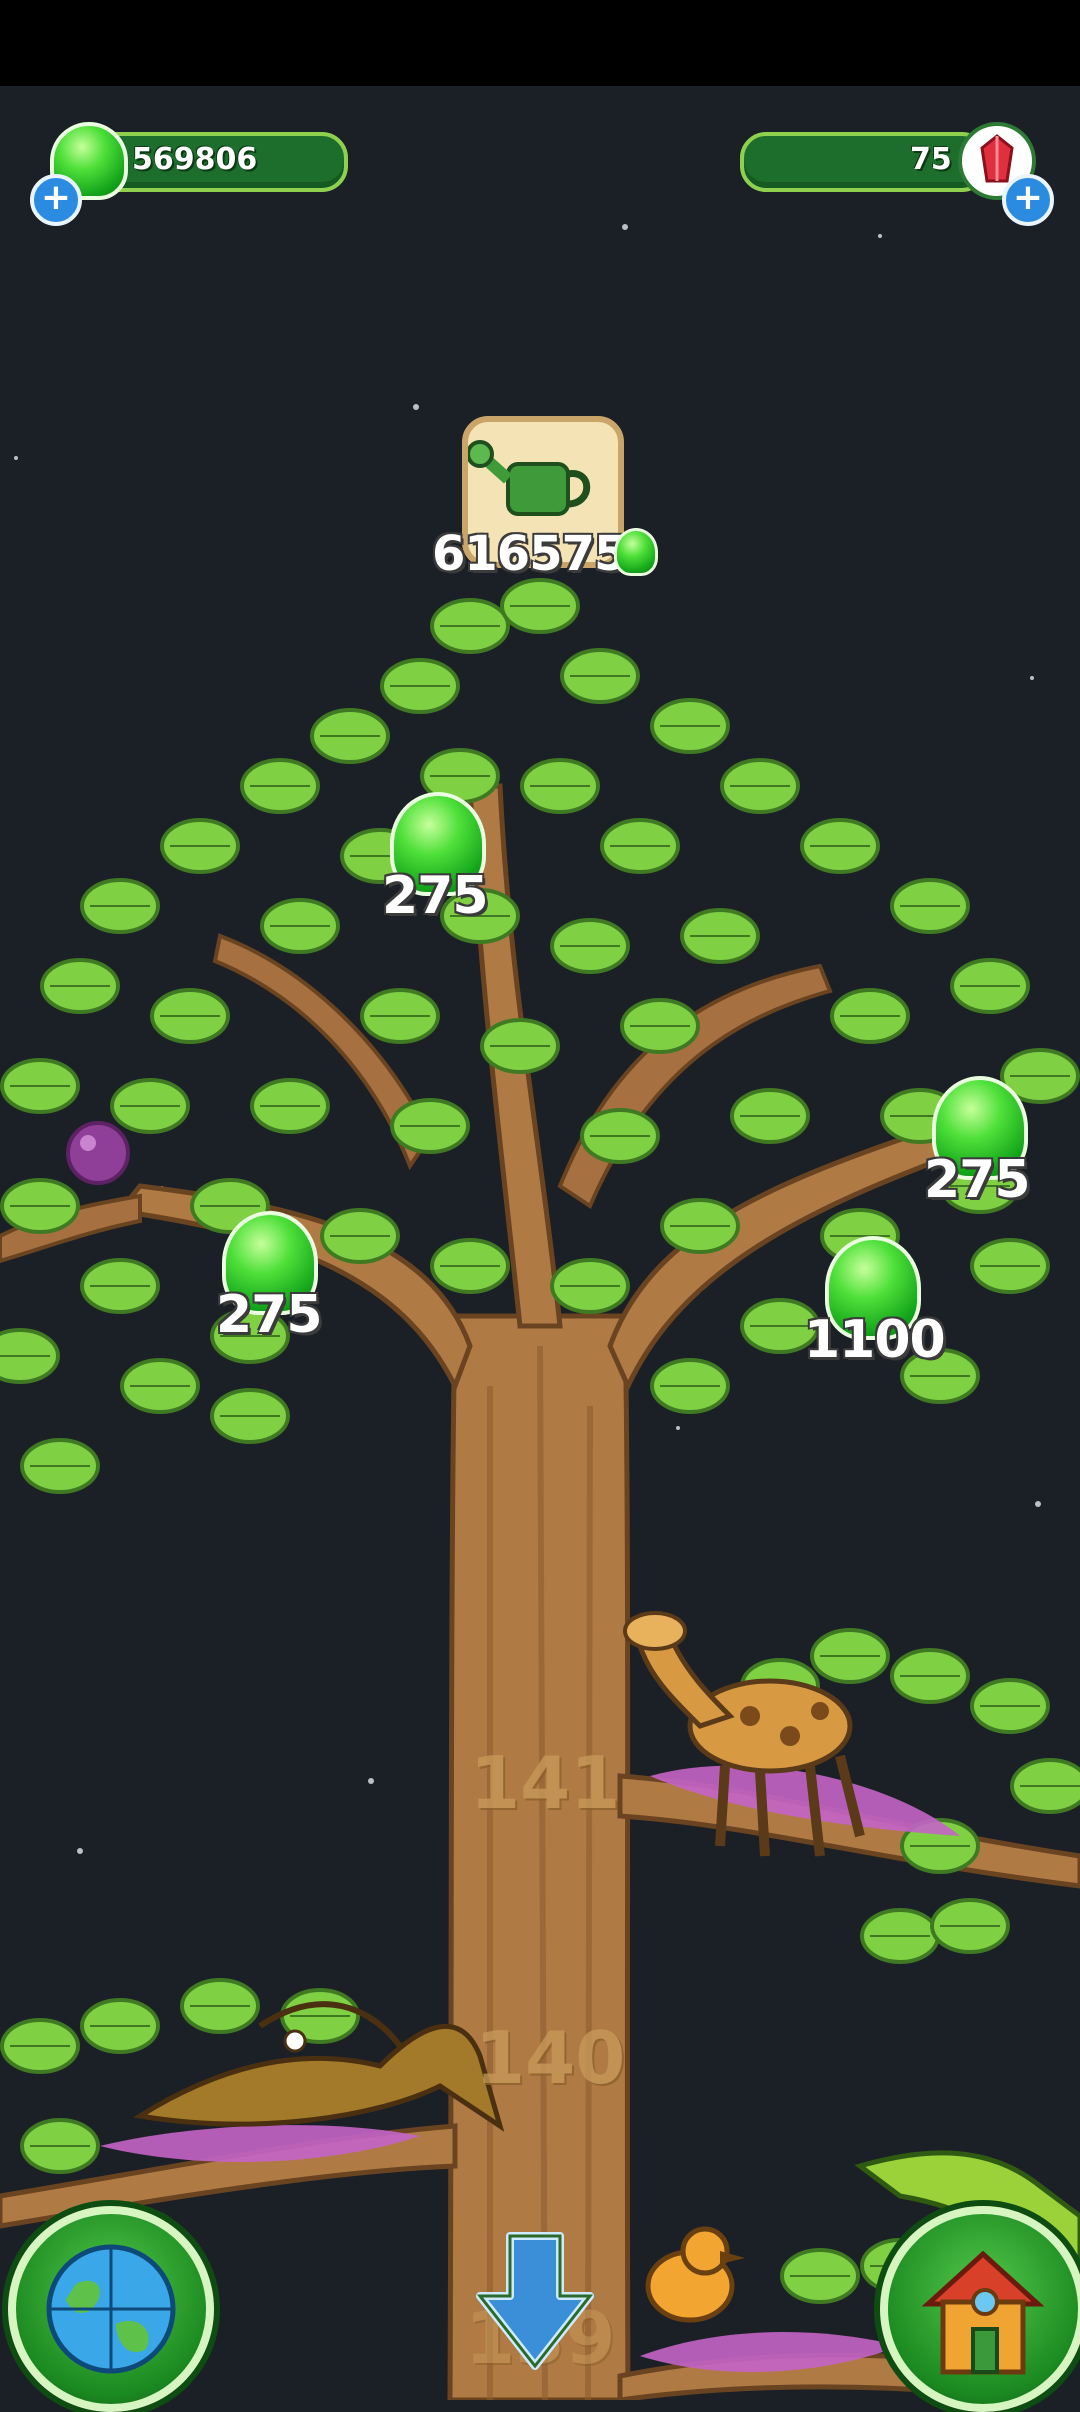 The image size is (1080, 2412). Describe the element at coordinates (540, 43) in the screenshot. I see `status-bar` at that location.